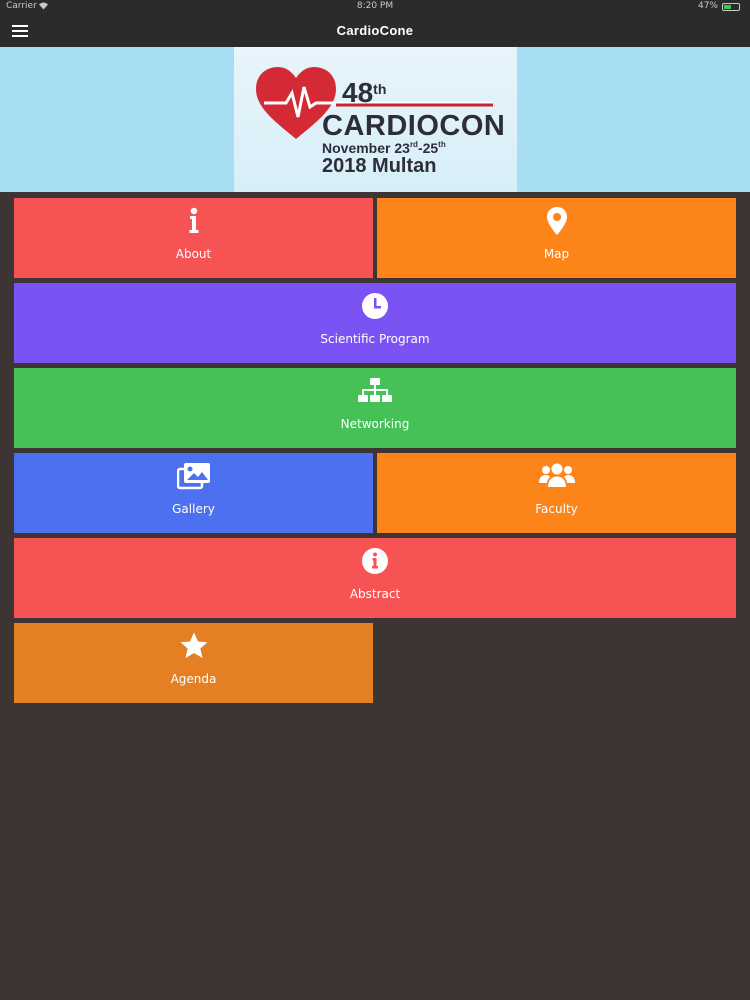 This screenshot has width=750, height=1000. Describe the element at coordinates (375, 390) in the screenshot. I see `sitemap-icon` at that location.